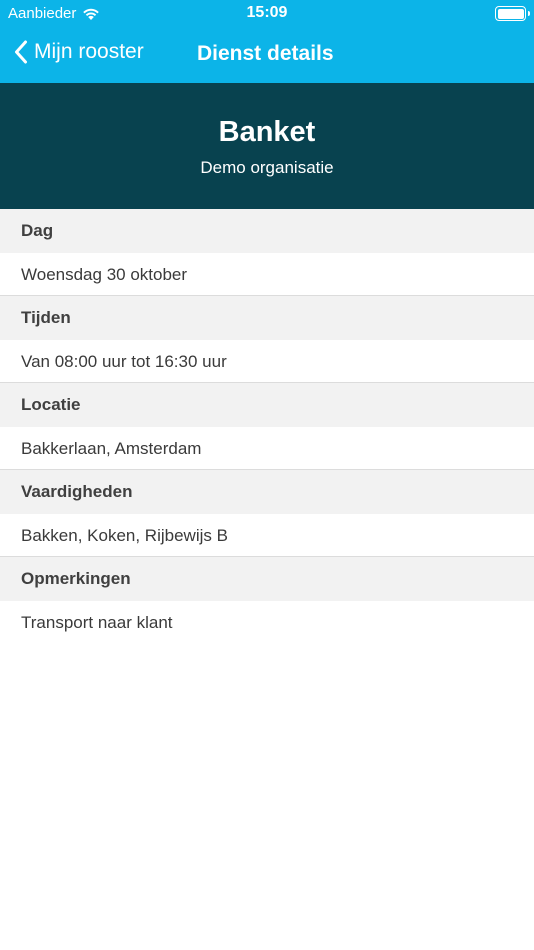 Image resolution: width=534 pixels, height=950 pixels. Describe the element at coordinates (267, 274) in the screenshot. I see `section-value-day: Woensdag 30 oktober` at that location.